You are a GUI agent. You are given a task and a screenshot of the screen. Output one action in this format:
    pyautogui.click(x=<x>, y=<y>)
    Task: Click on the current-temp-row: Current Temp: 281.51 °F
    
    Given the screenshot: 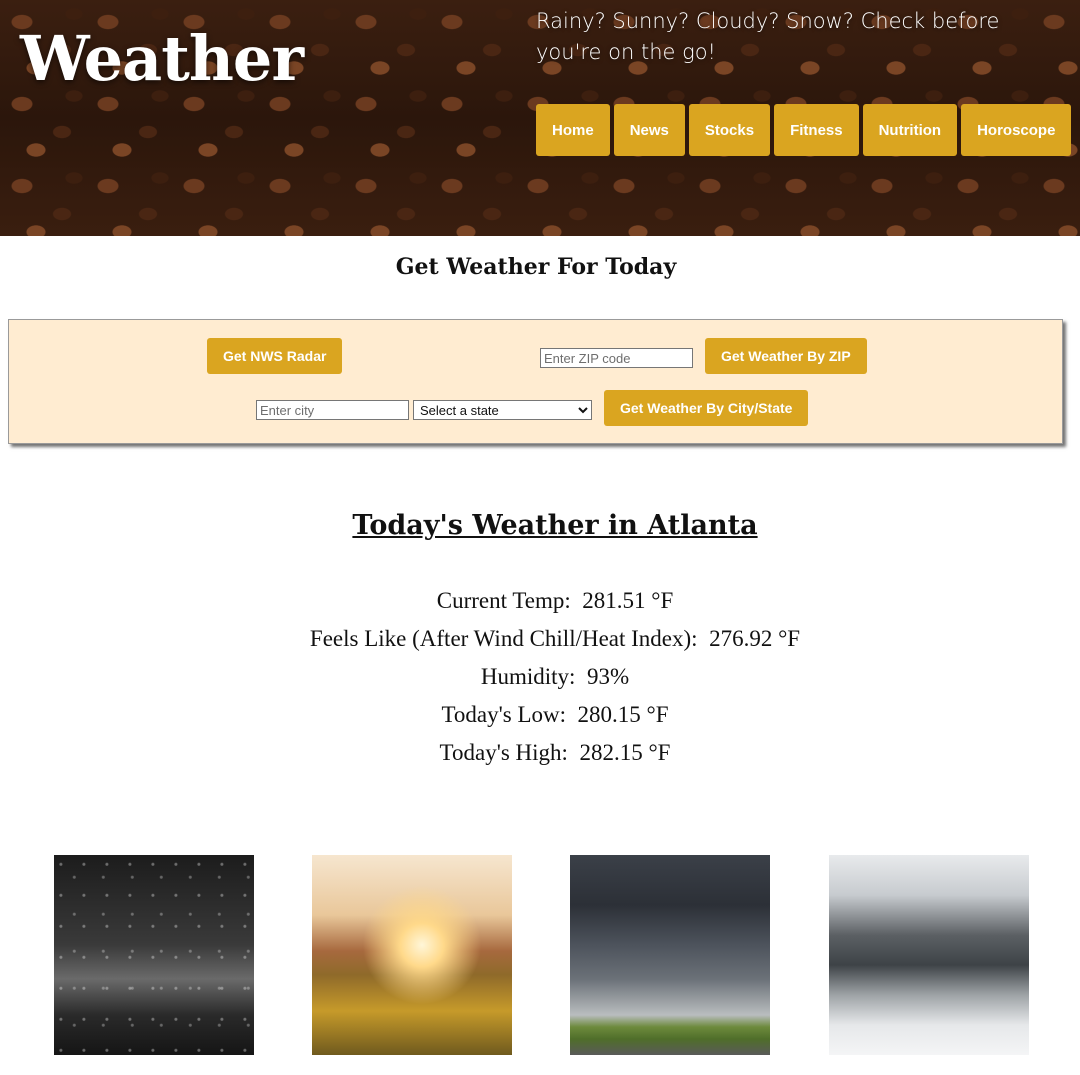 What is the action you would take?
    pyautogui.click(x=540, y=601)
    